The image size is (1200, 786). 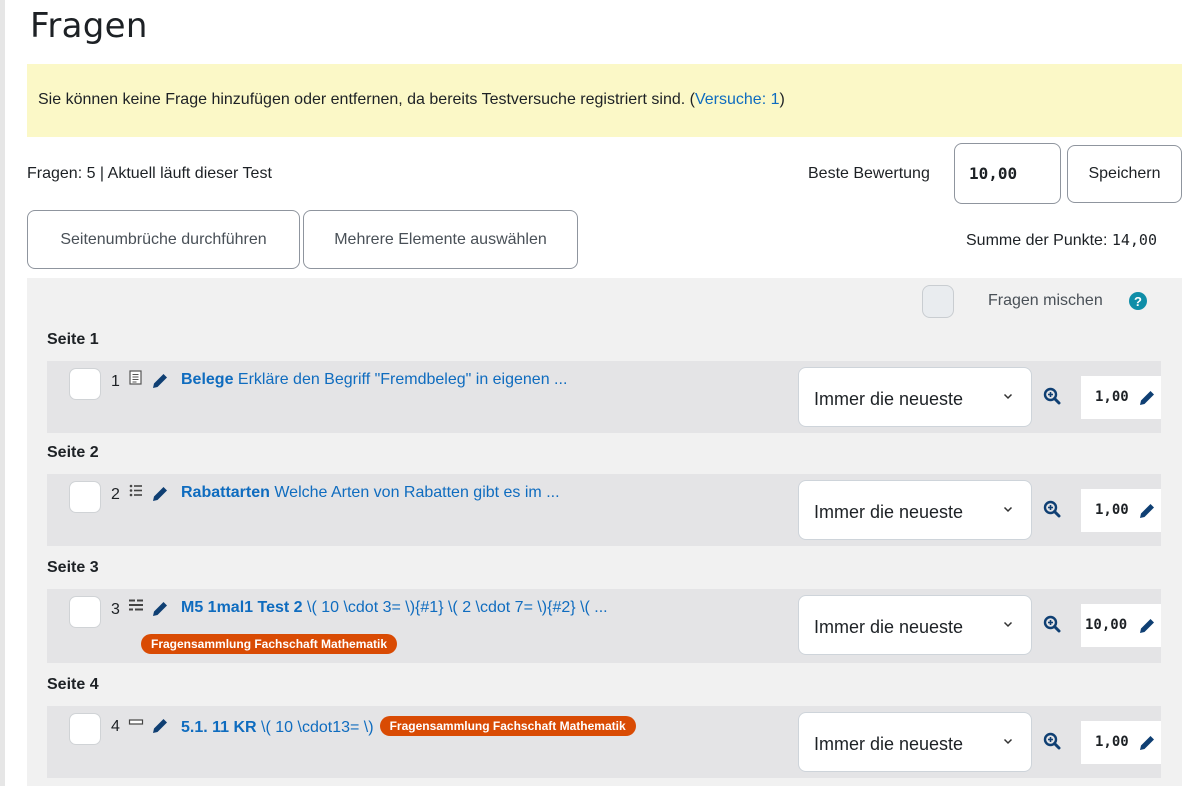 What do you see at coordinates (315, 727) in the screenshot?
I see `question-text: \( 10 \cdot13= \)` at bounding box center [315, 727].